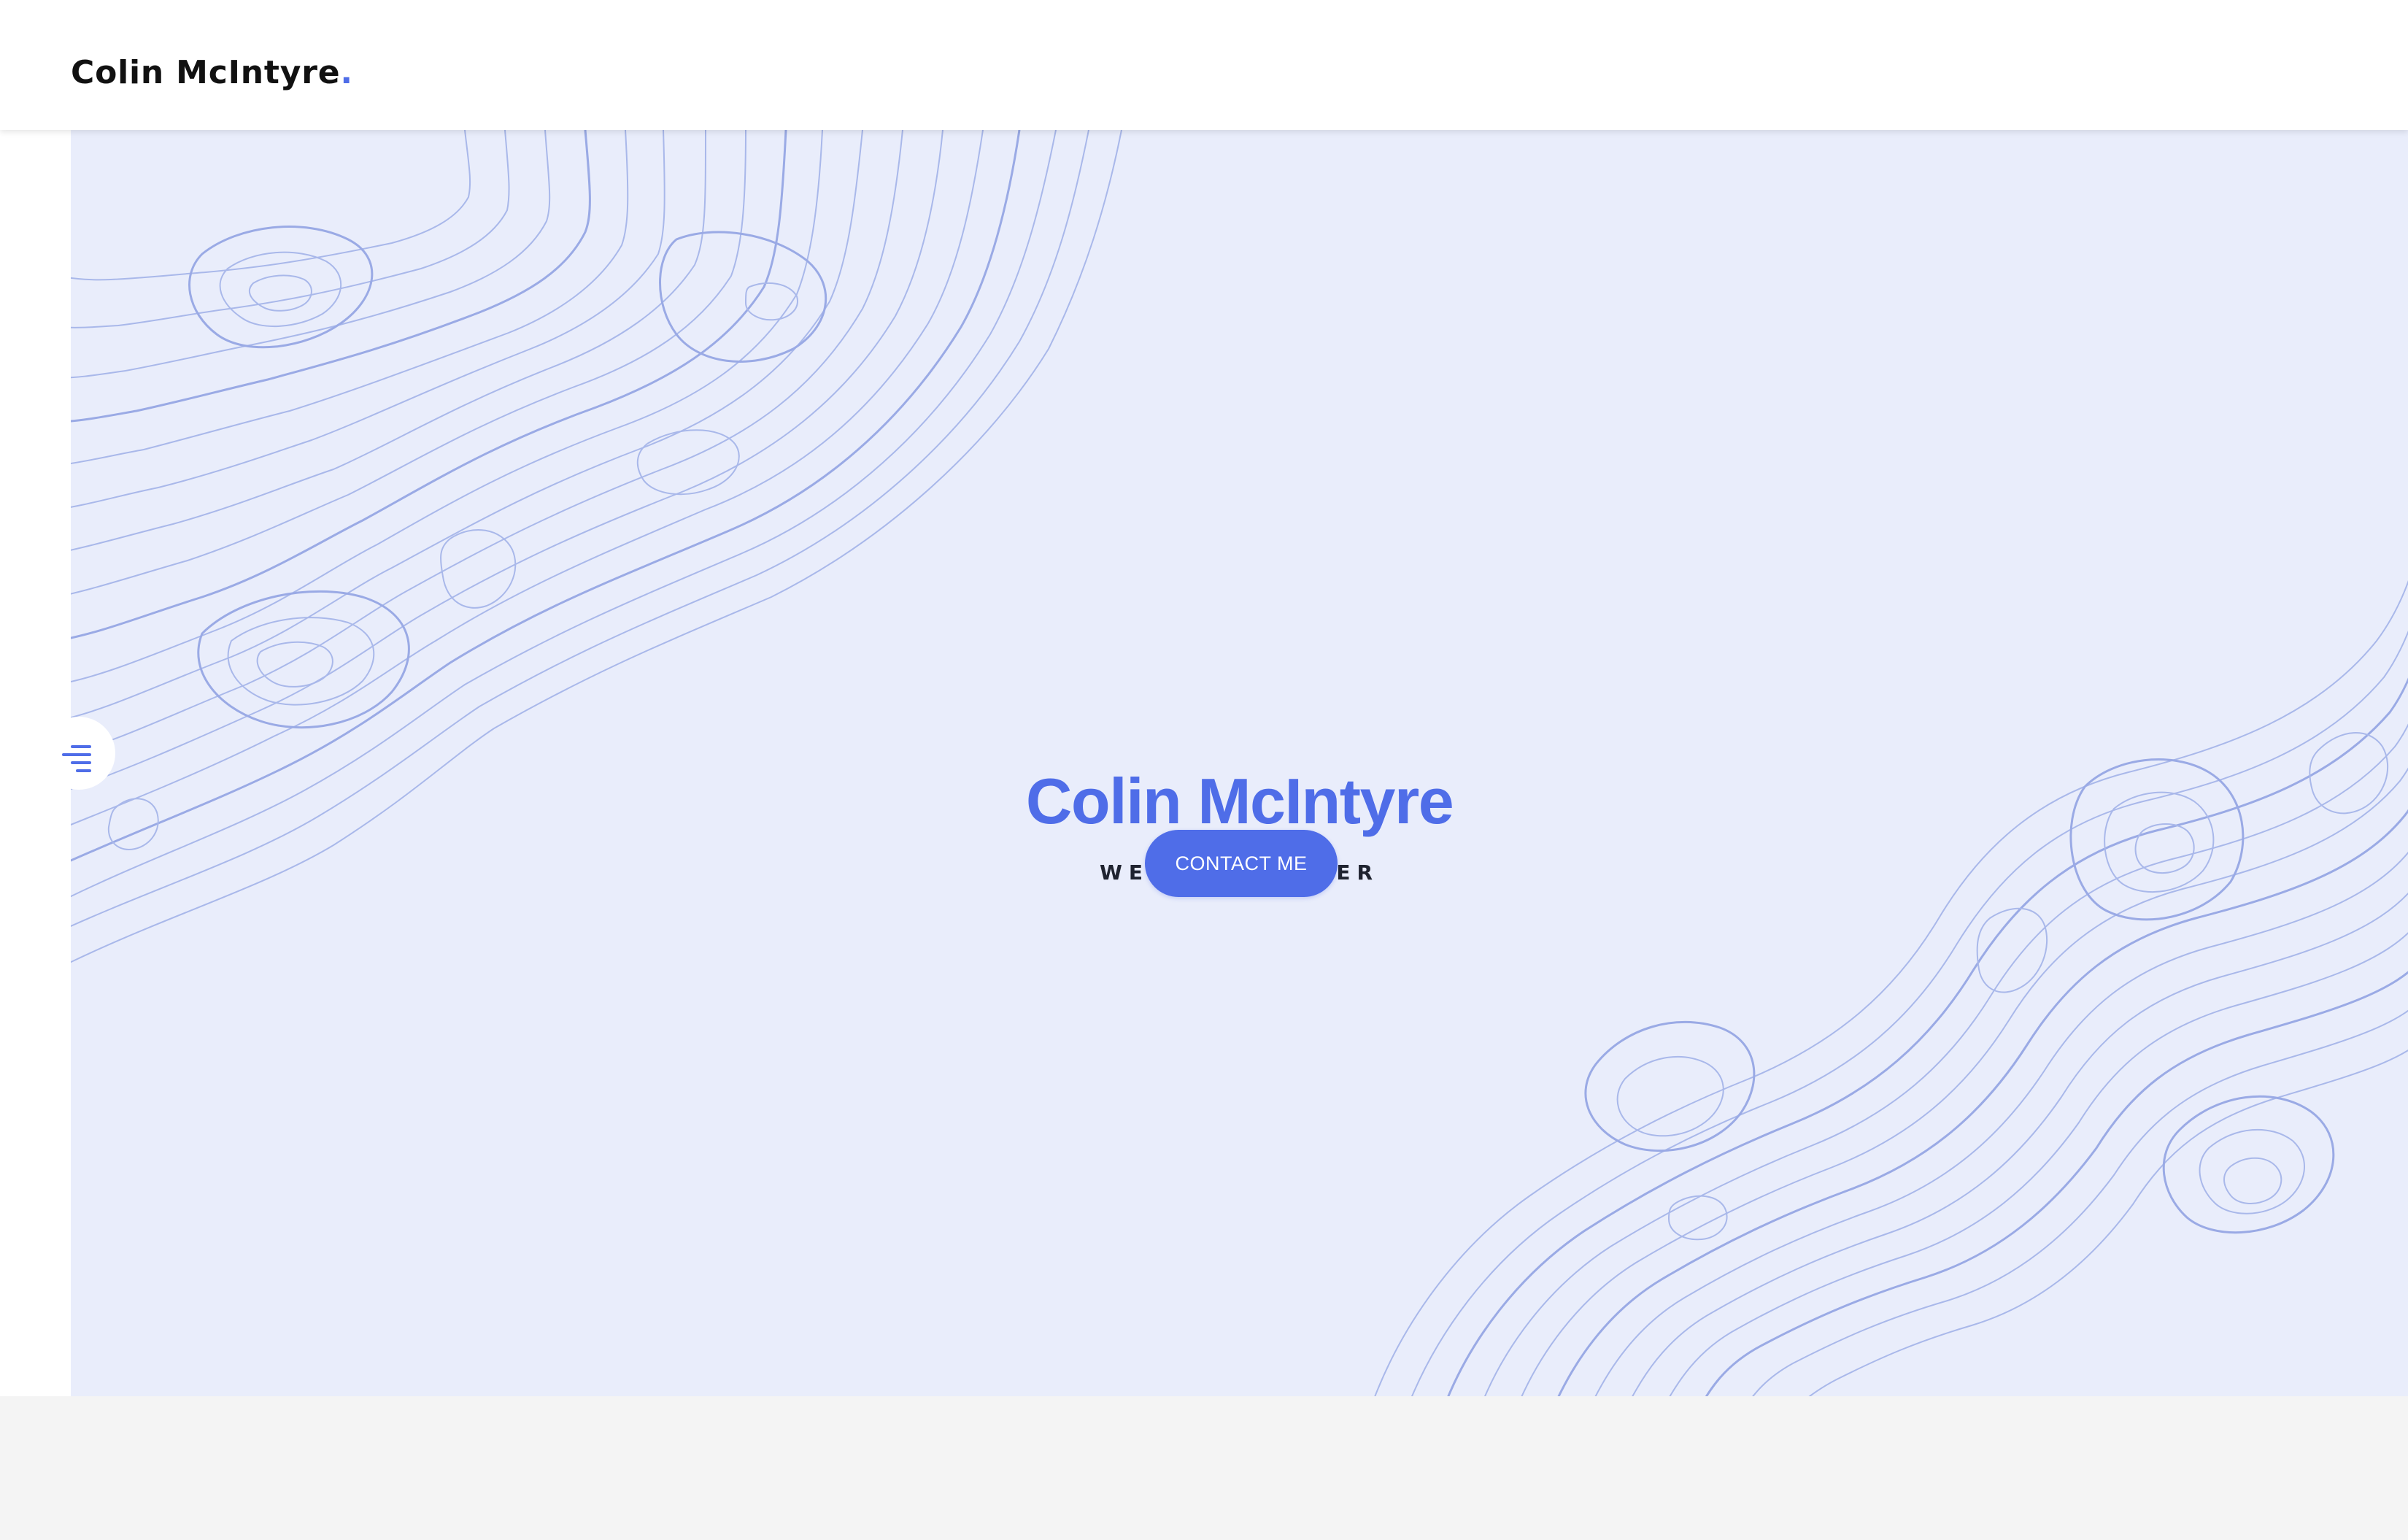 The height and width of the screenshot is (1540, 2408). Describe the element at coordinates (206, 72) in the screenshot. I see `brand-name: Colin McIntyre` at that location.